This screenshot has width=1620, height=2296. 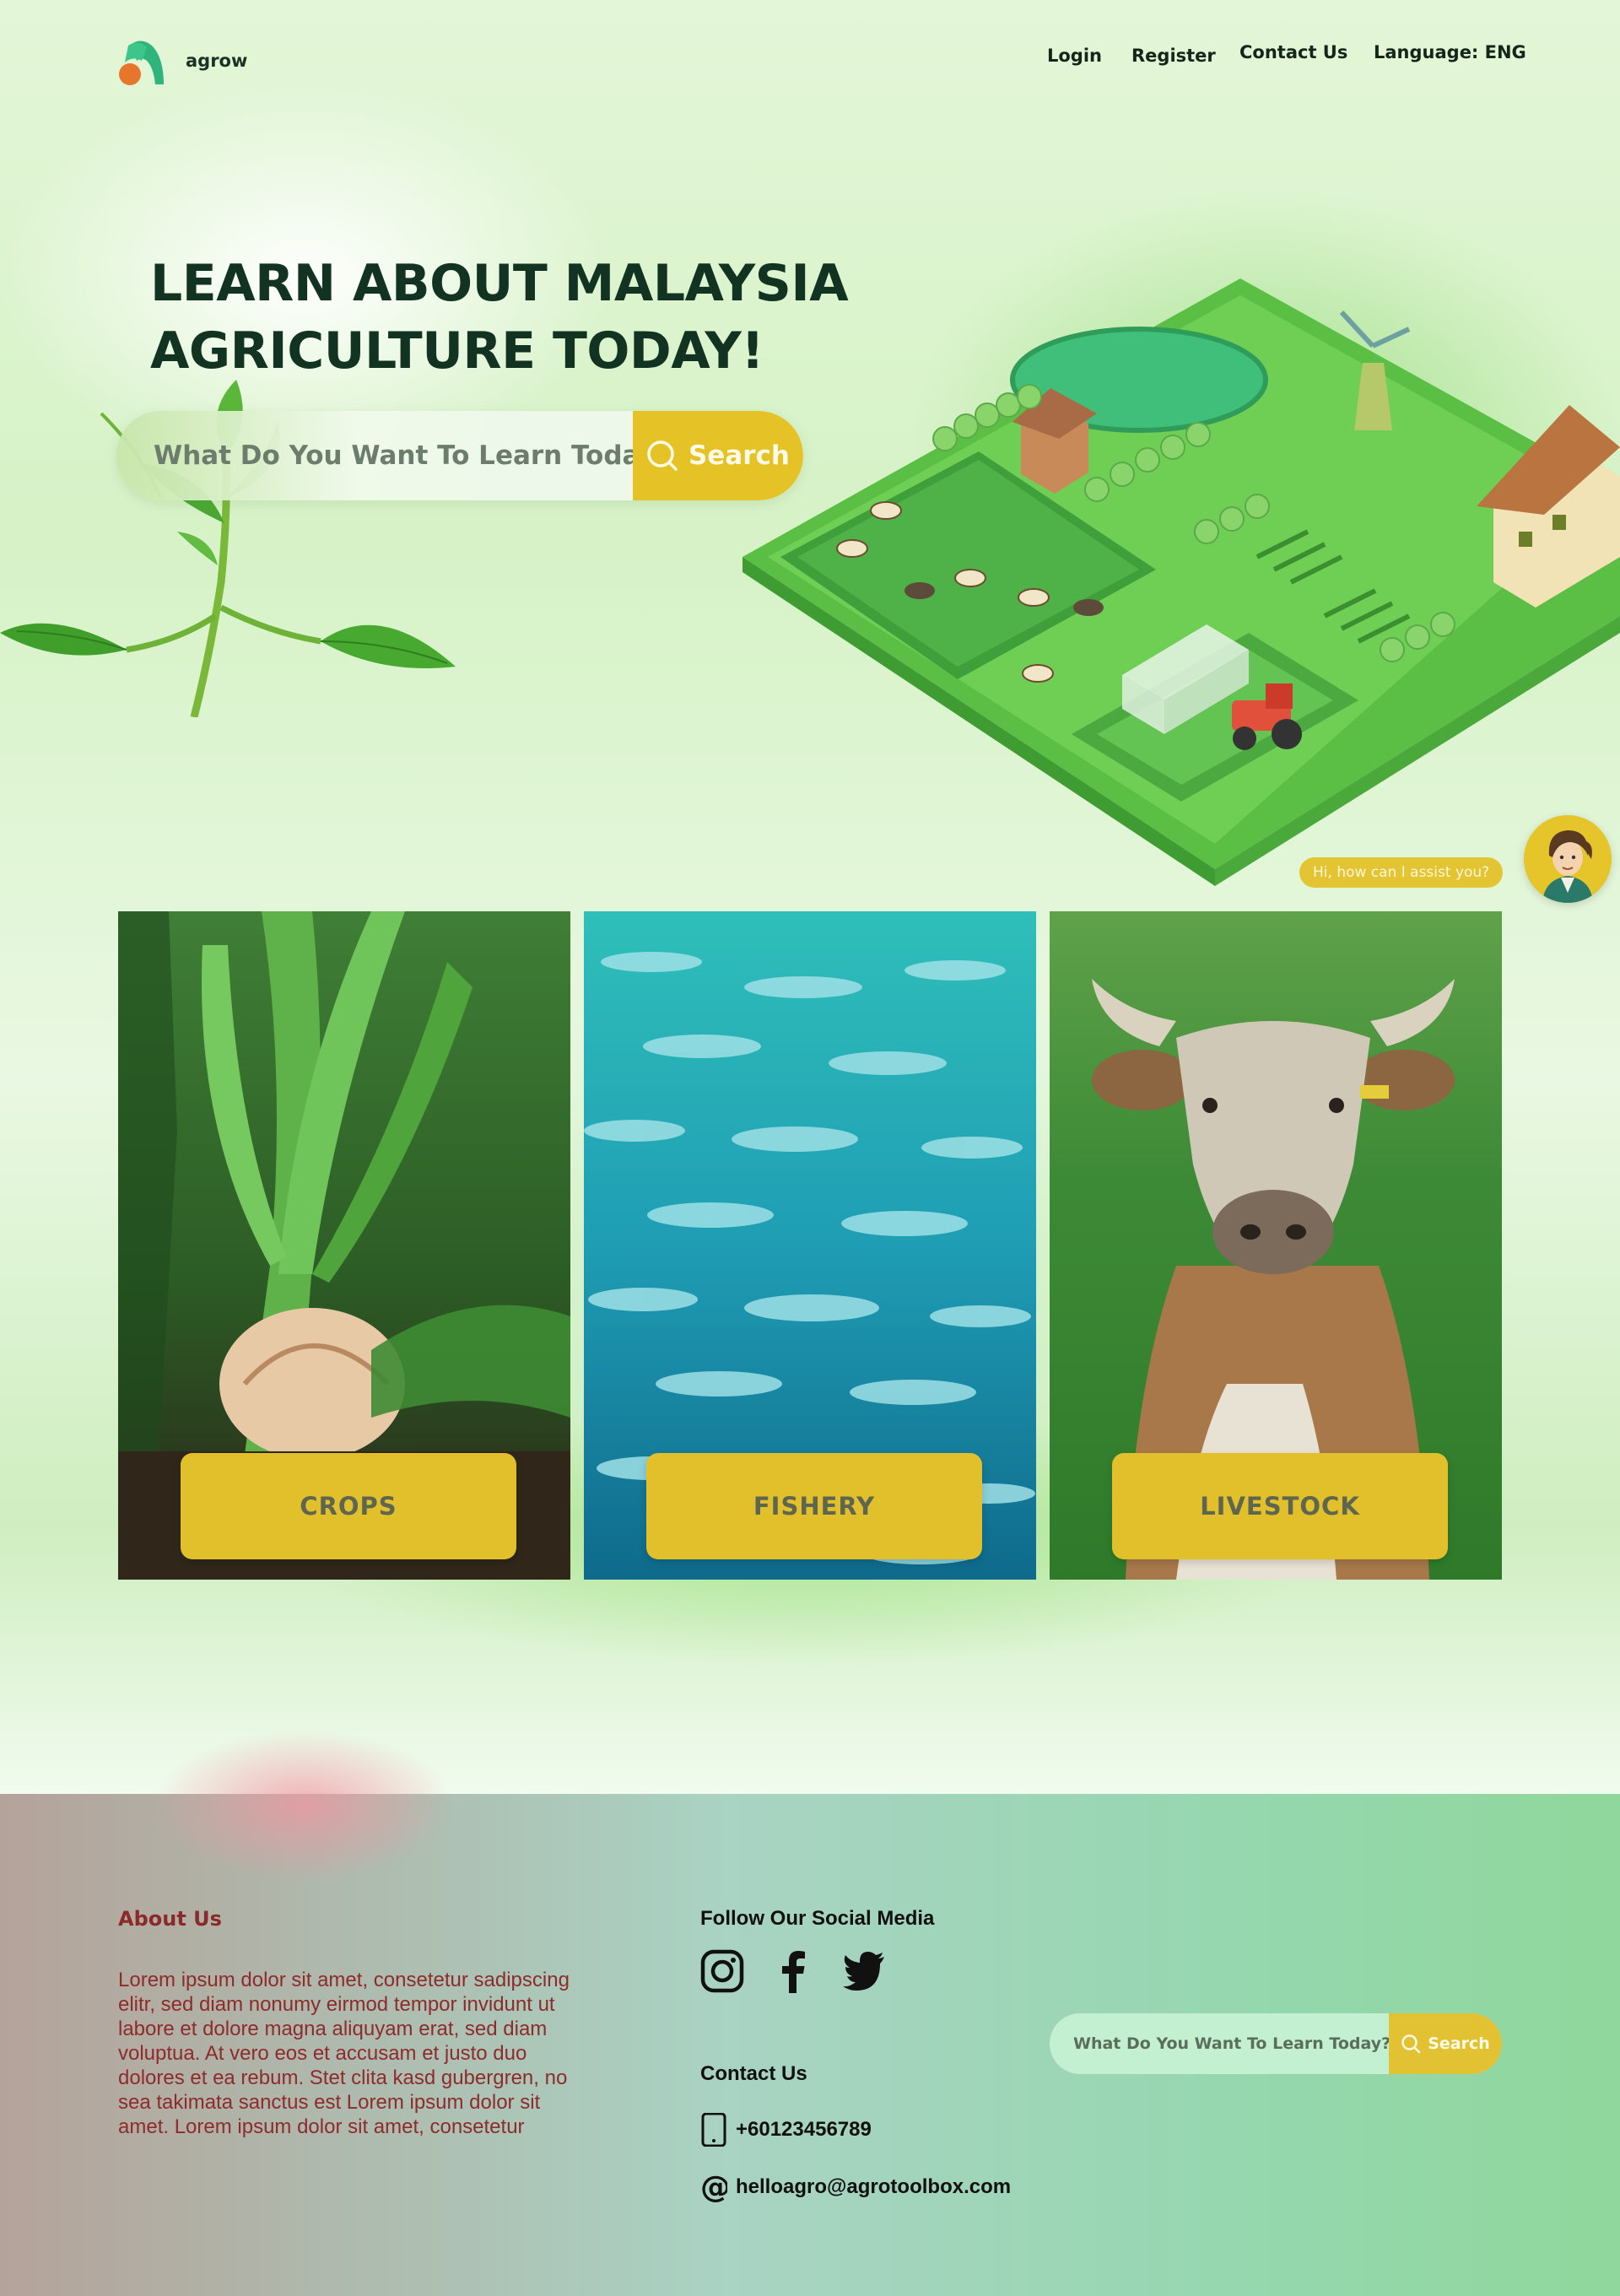 I want to click on contact-email: @ helloagro@agrotoolbox.com, so click(x=855, y=2187).